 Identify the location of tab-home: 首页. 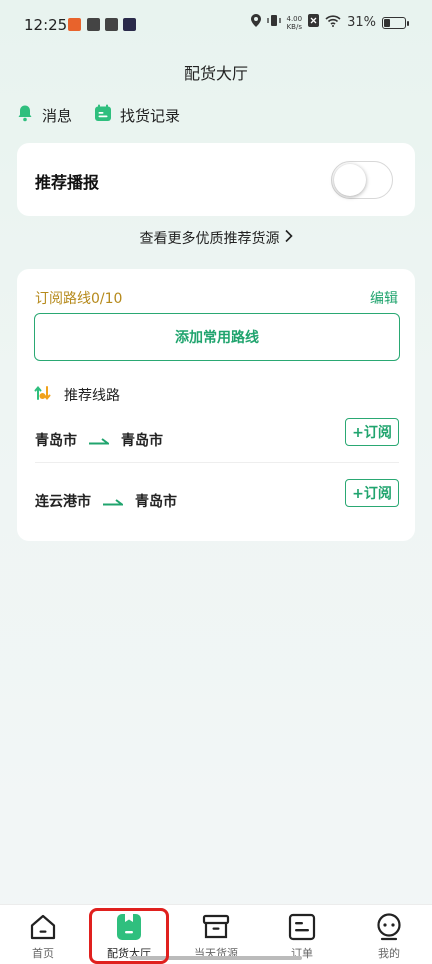
(43, 934).